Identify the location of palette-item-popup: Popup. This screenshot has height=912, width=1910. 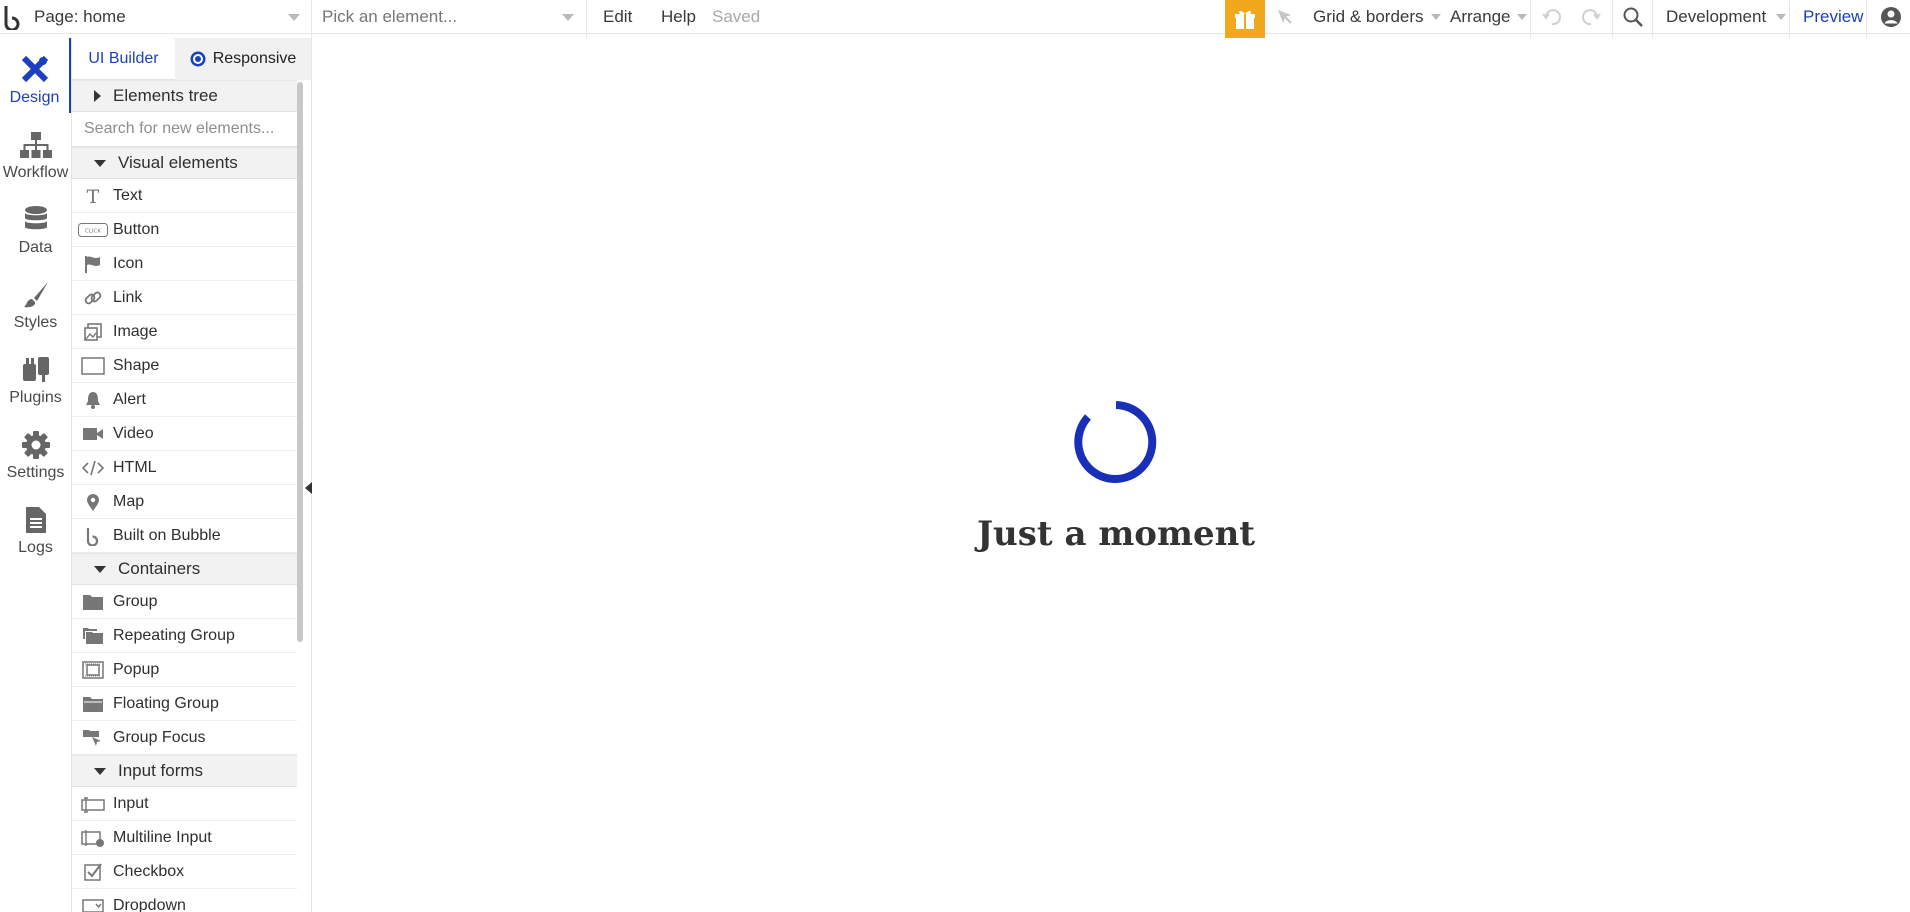
(184, 670).